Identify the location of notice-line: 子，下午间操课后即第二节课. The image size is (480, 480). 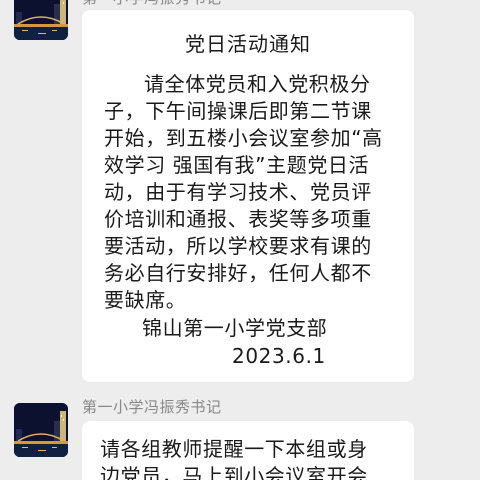
(238, 111).